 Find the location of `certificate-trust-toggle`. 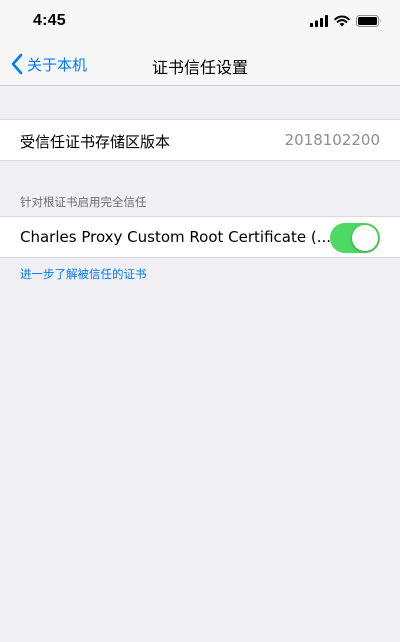

certificate-trust-toggle is located at coordinates (355, 238).